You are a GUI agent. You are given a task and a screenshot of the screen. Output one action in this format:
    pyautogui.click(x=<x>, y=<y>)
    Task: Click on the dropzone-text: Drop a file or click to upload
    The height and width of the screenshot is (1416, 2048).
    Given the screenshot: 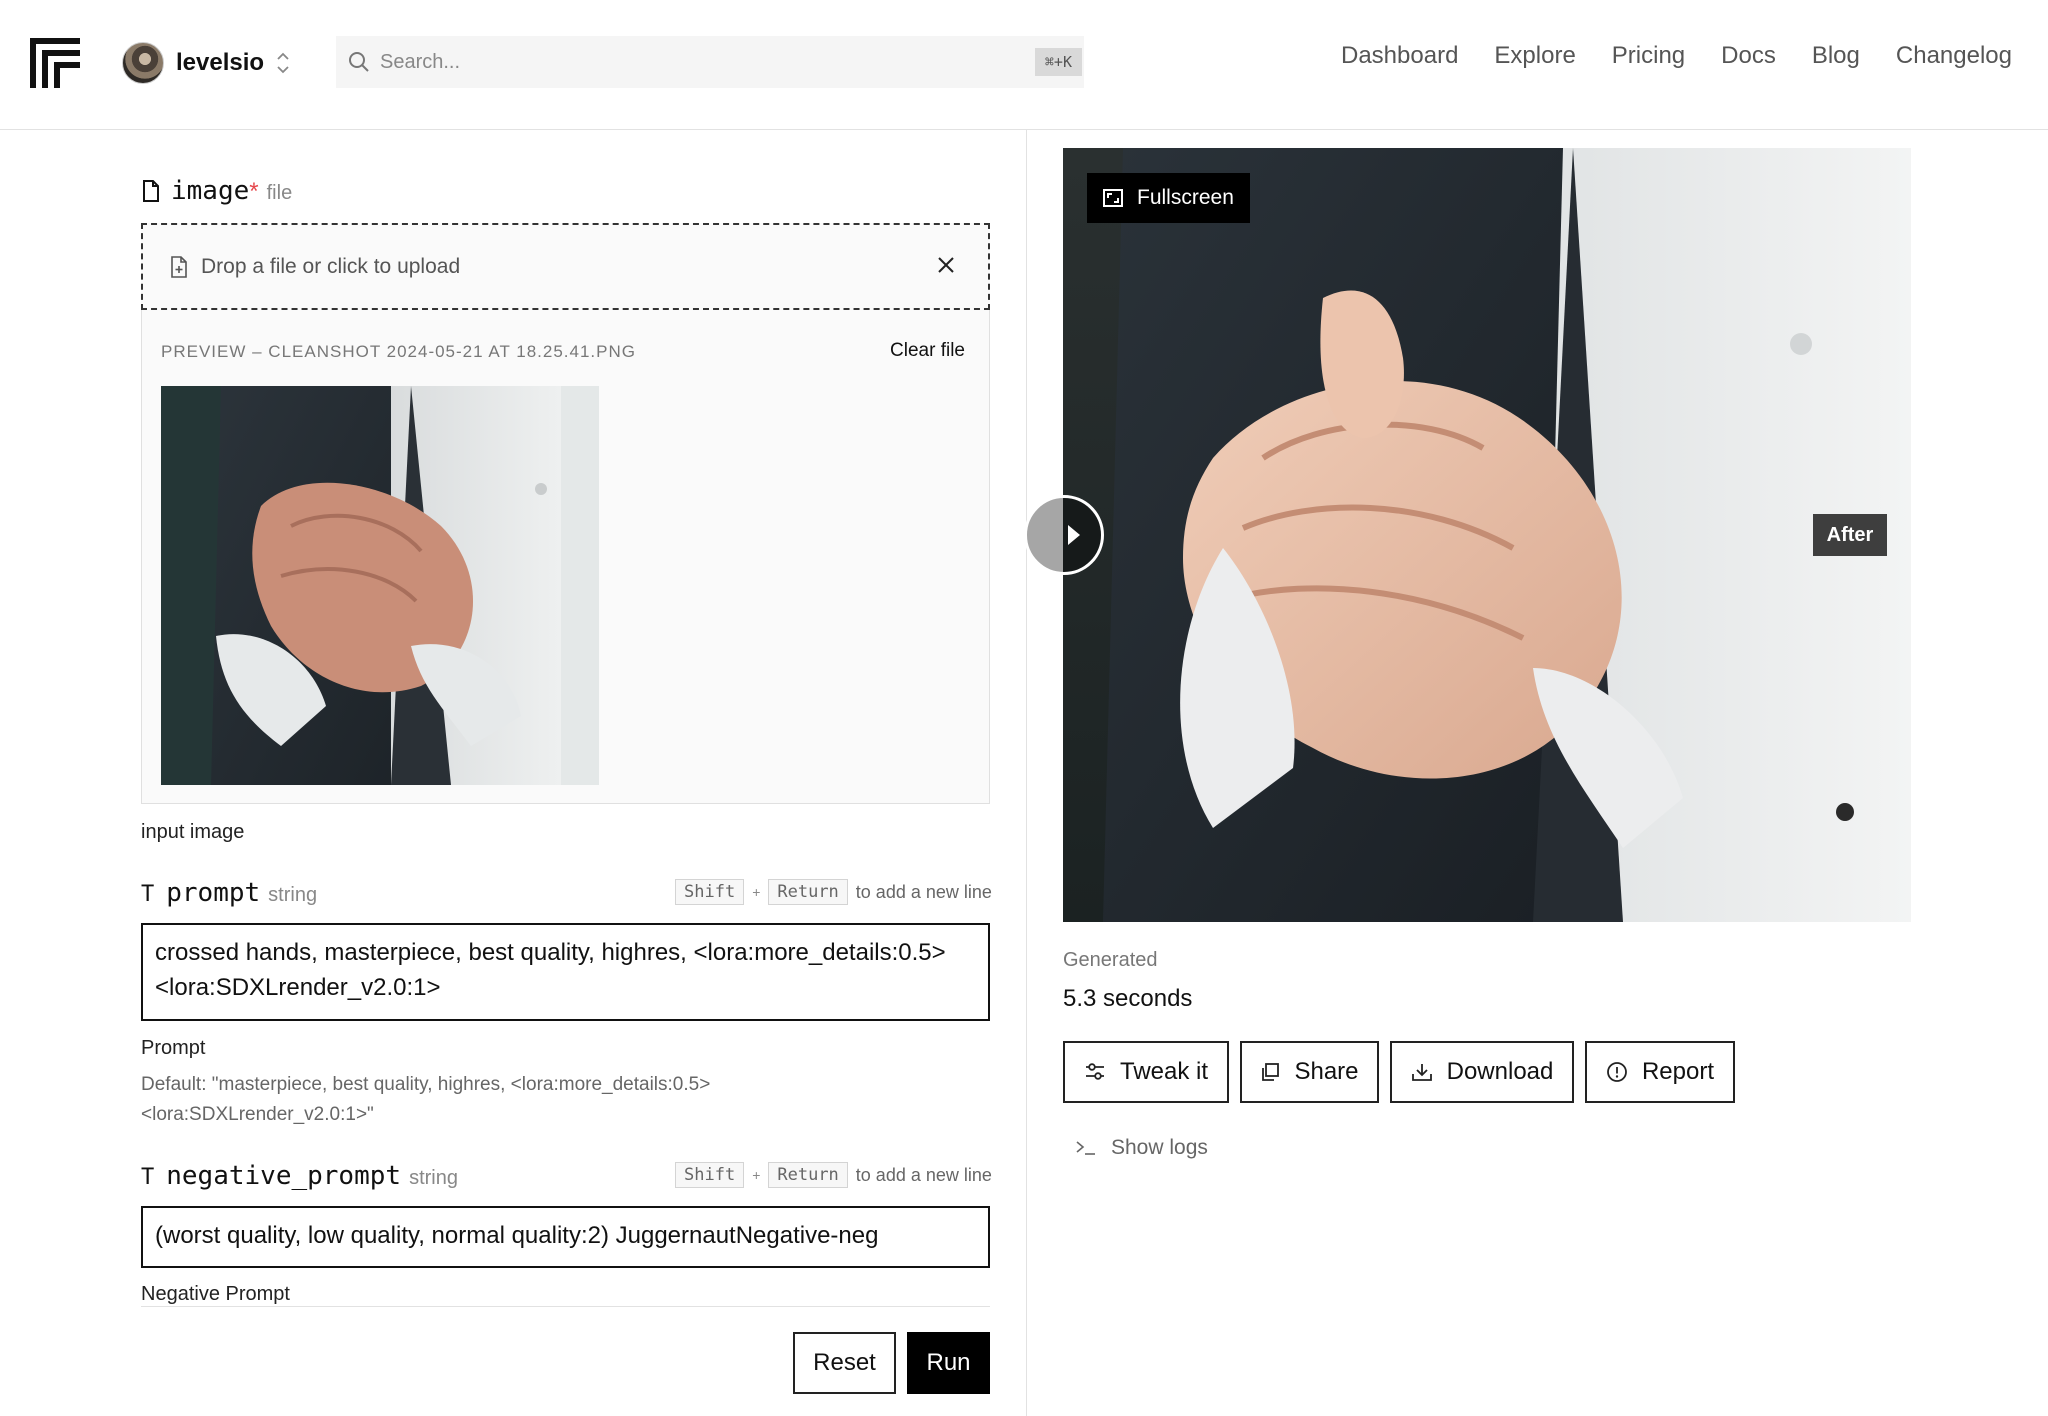 What is the action you would take?
    pyautogui.click(x=331, y=266)
    